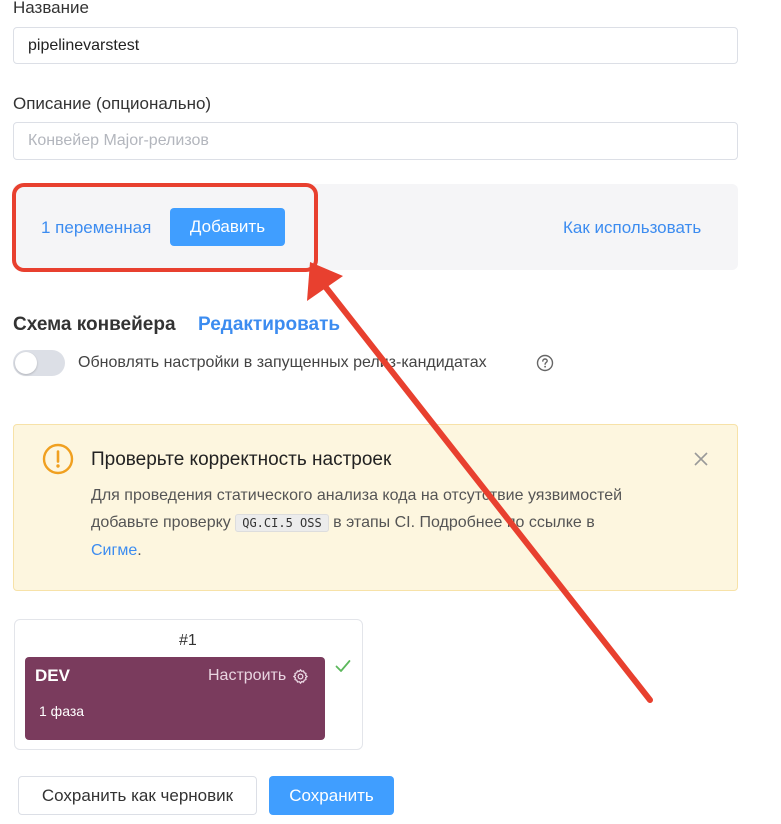 The height and width of the screenshot is (824, 781). Describe the element at coordinates (51, 8) in the screenshot. I see `name-label: Название` at that location.